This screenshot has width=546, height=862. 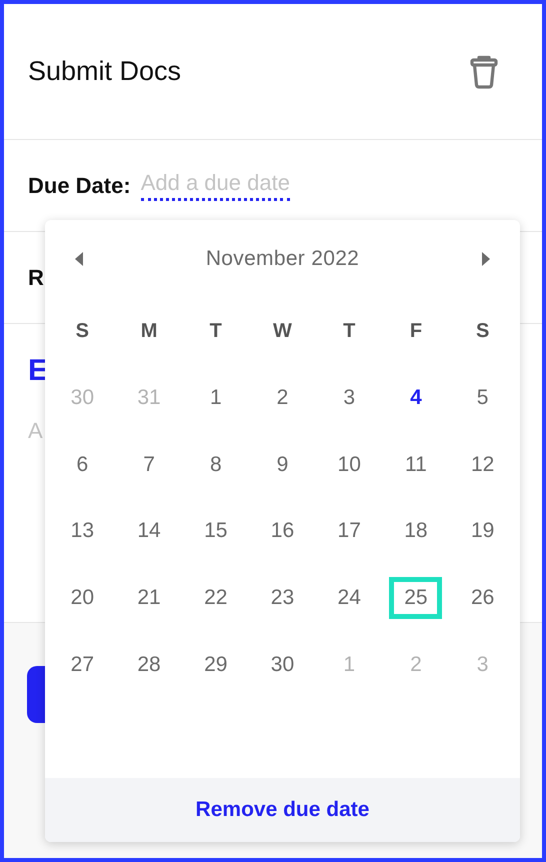 What do you see at coordinates (82, 665) in the screenshot?
I see `calendar-day: 27` at bounding box center [82, 665].